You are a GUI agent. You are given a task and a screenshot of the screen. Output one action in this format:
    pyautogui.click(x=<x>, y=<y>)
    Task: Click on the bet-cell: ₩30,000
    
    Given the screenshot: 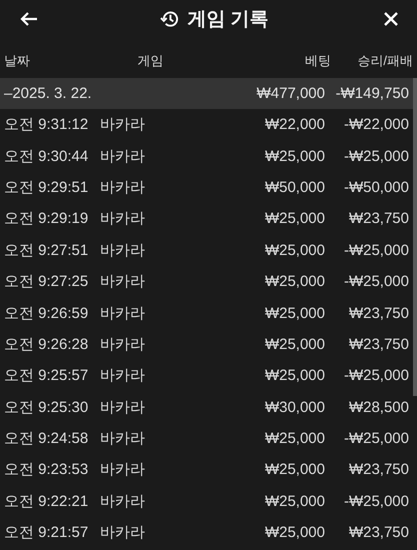 What is the action you would take?
    pyautogui.click(x=294, y=407)
    